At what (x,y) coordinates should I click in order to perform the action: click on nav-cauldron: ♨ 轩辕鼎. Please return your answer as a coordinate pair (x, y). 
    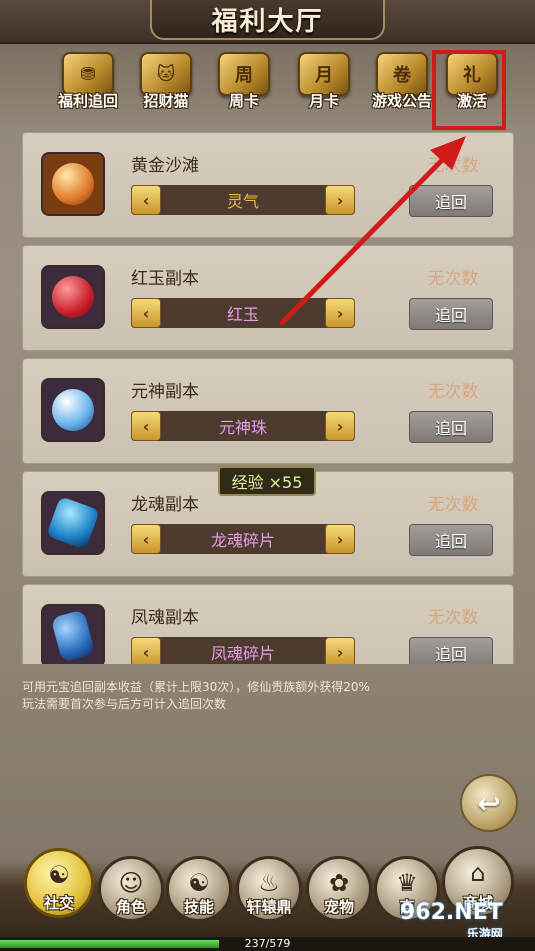
    Looking at the image, I should click on (269, 889).